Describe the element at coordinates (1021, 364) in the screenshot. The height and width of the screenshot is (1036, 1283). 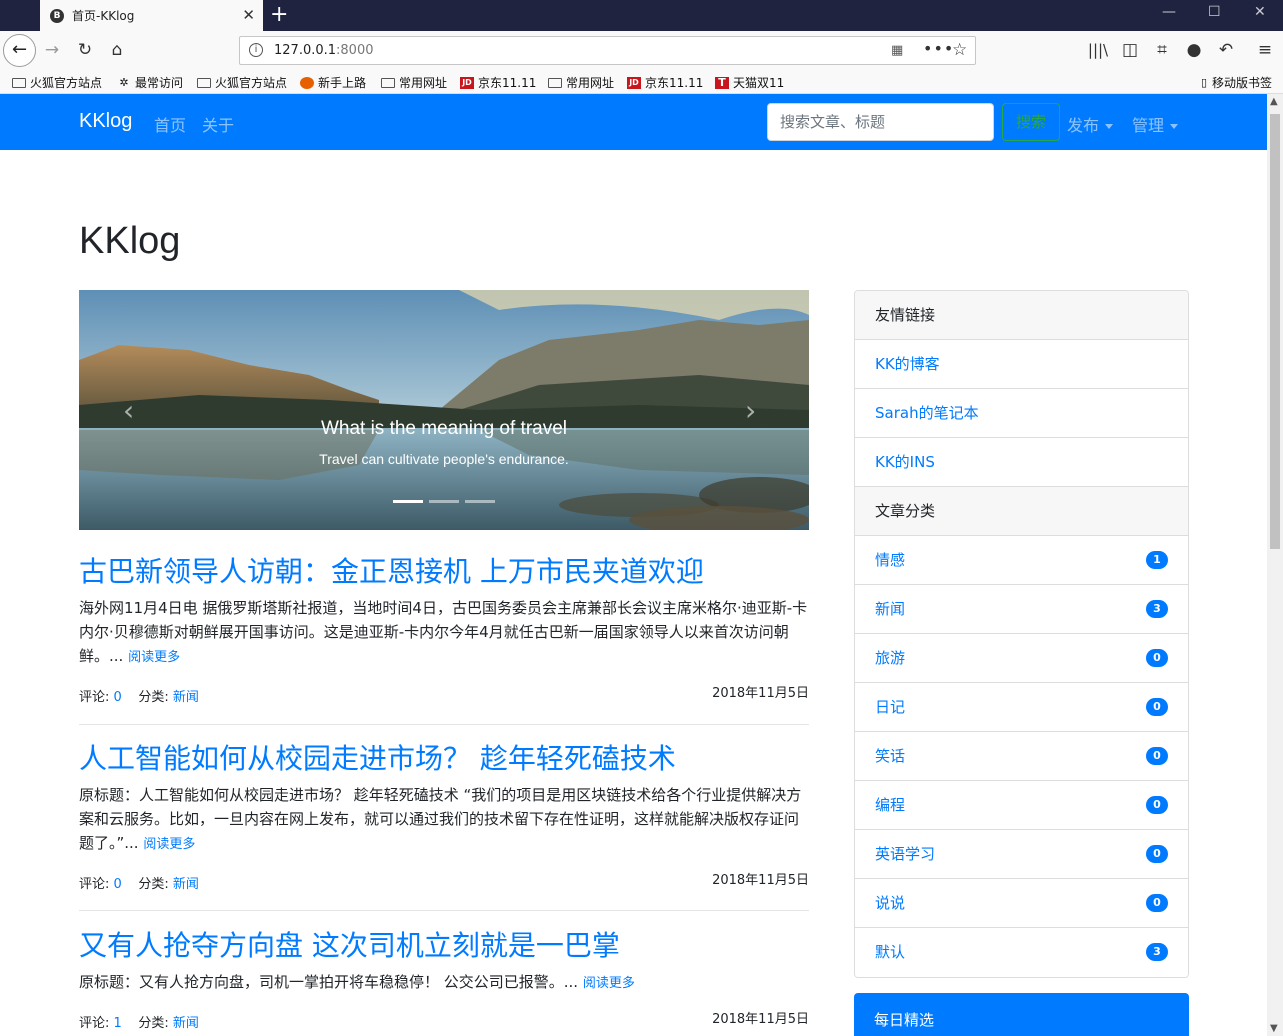
I see `friend-link: KK的博客` at that location.